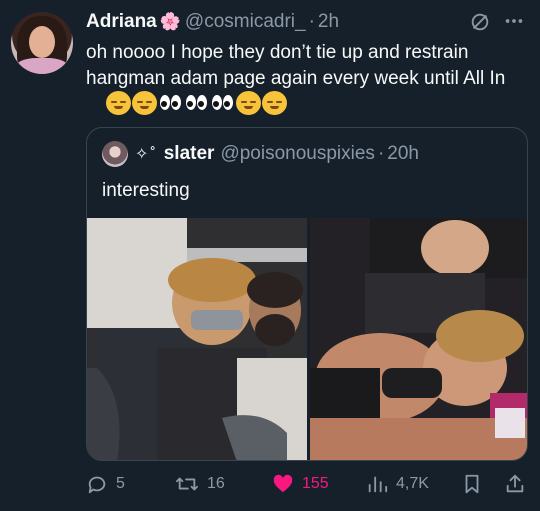 Image resolution: width=540 pixels, height=511 pixels. What do you see at coordinates (300, 484) in the screenshot?
I see `like-button: 155` at bounding box center [300, 484].